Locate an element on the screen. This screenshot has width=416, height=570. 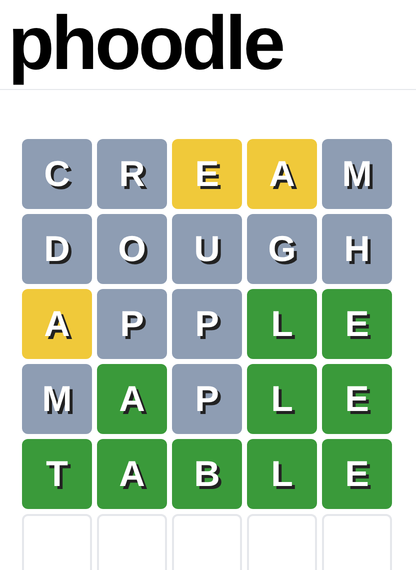
letter-tile: R is located at coordinates (132, 174).